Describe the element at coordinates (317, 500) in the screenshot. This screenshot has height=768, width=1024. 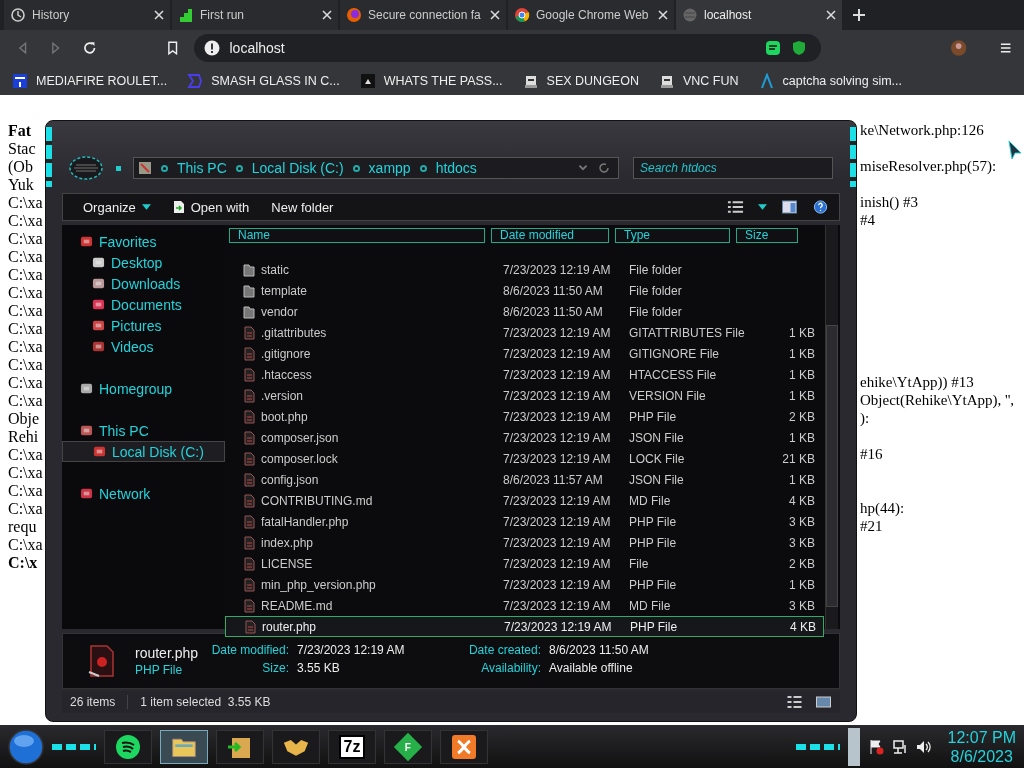
I see `file-name: CONTRIBUTING.md` at that location.